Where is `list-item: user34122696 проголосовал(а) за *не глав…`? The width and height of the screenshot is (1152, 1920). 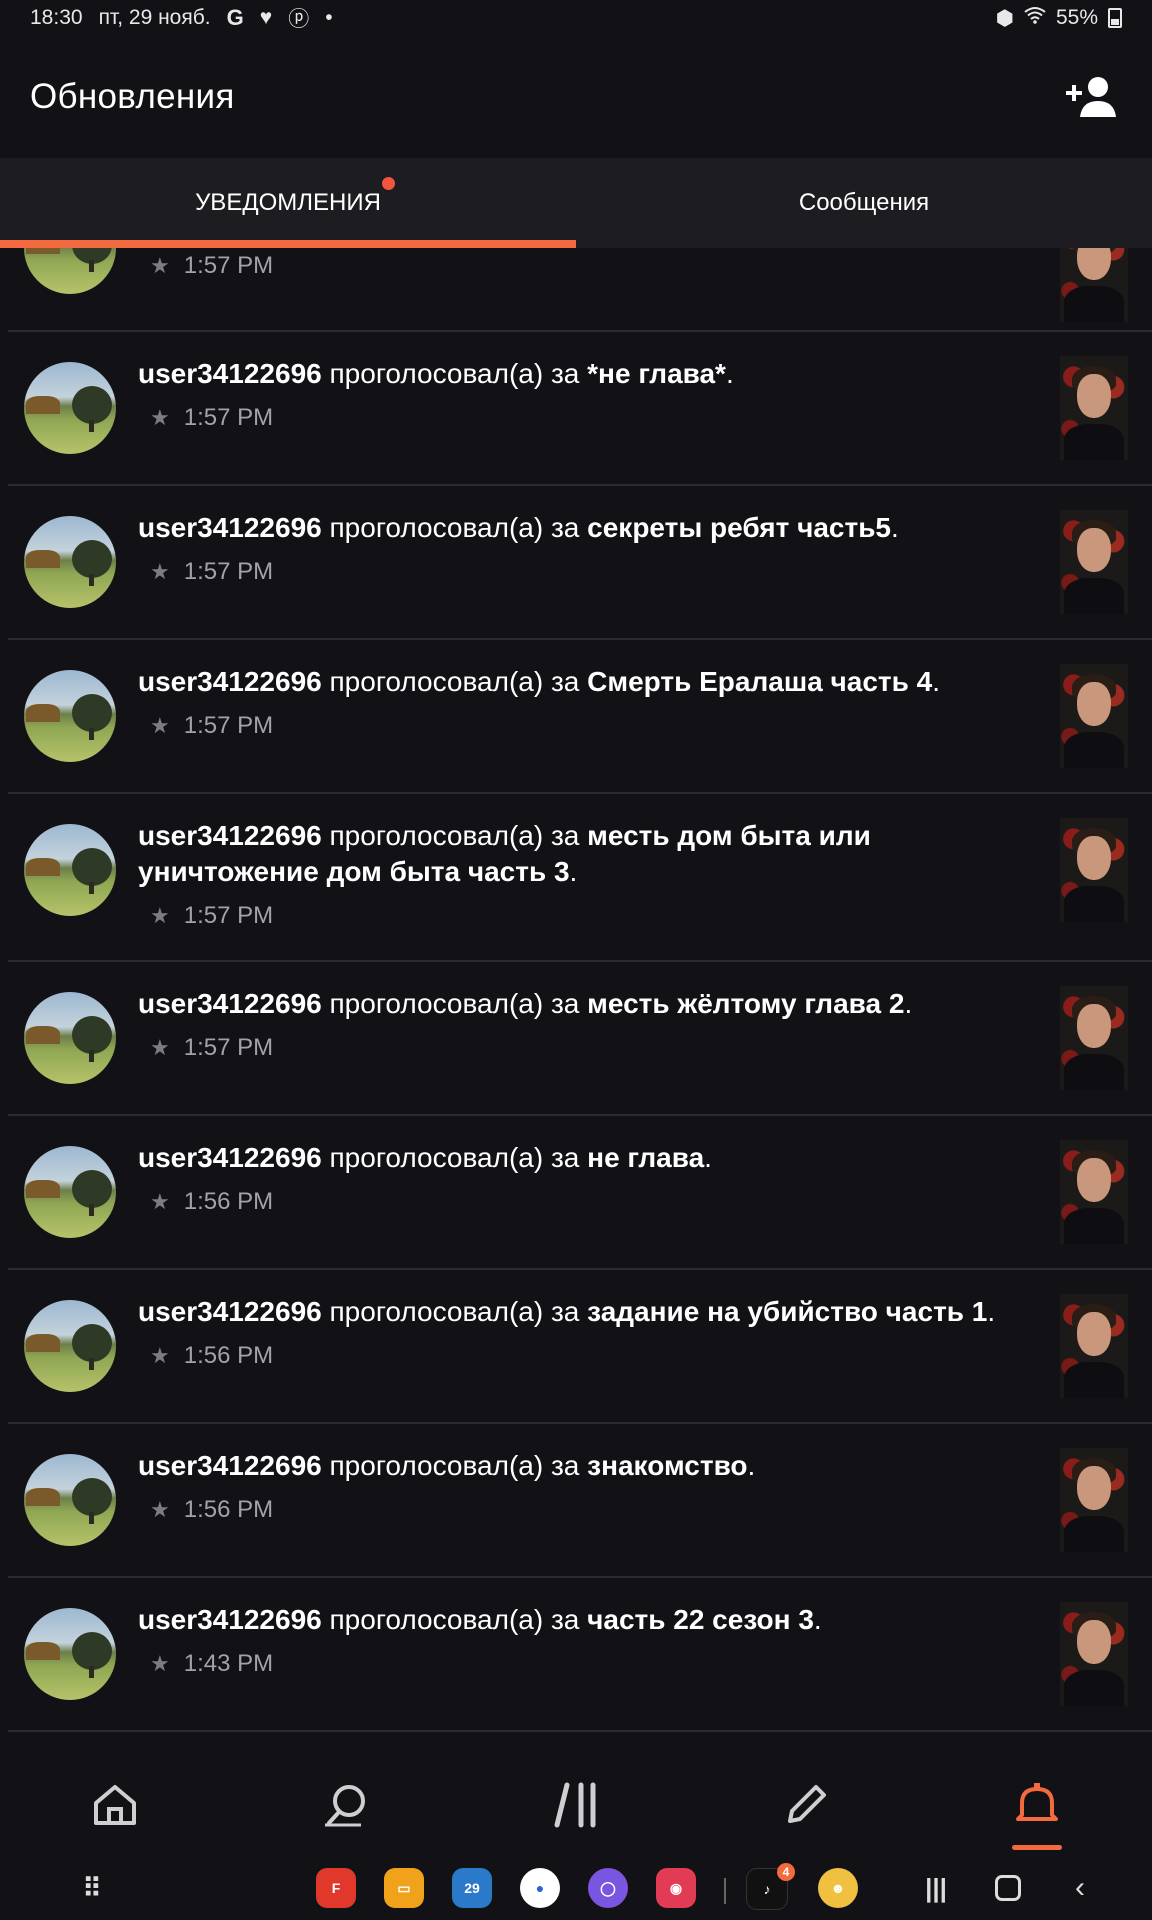
list-item: user34122696 проголосовал(а) за *не глав… is located at coordinates (580, 409).